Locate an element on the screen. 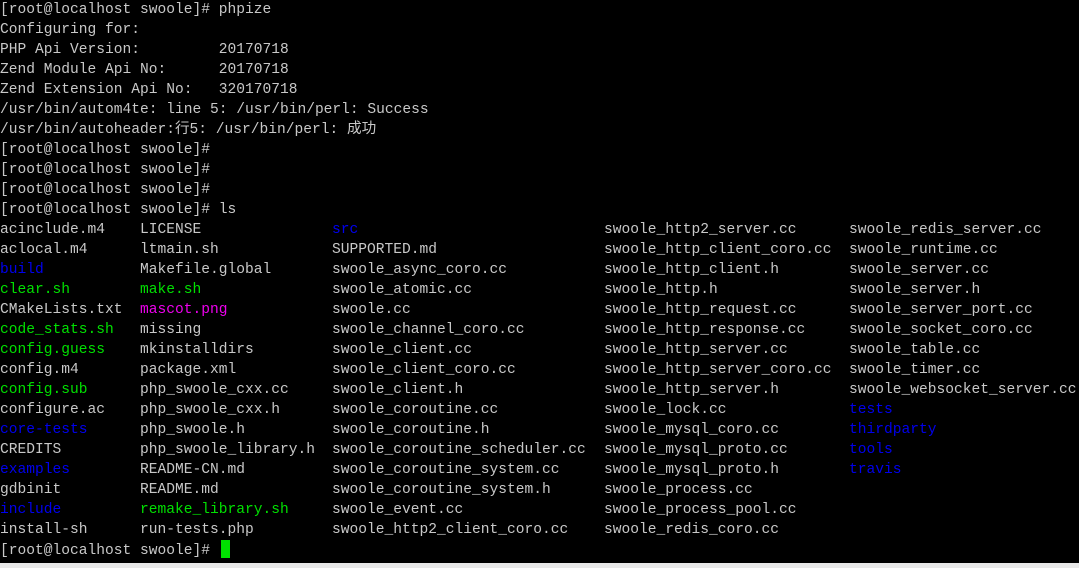  file-entry: swoole_http_request.cc is located at coordinates (700, 310).